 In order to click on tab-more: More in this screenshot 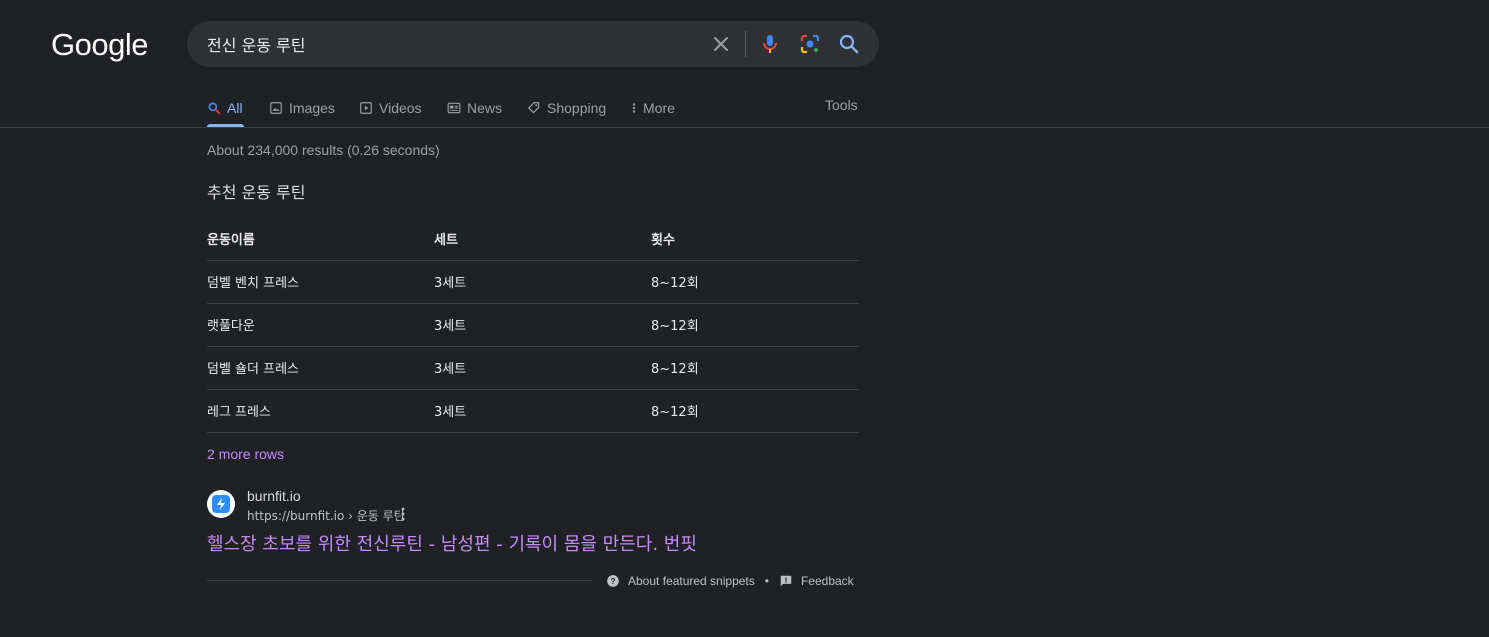, I will do `click(653, 107)`.